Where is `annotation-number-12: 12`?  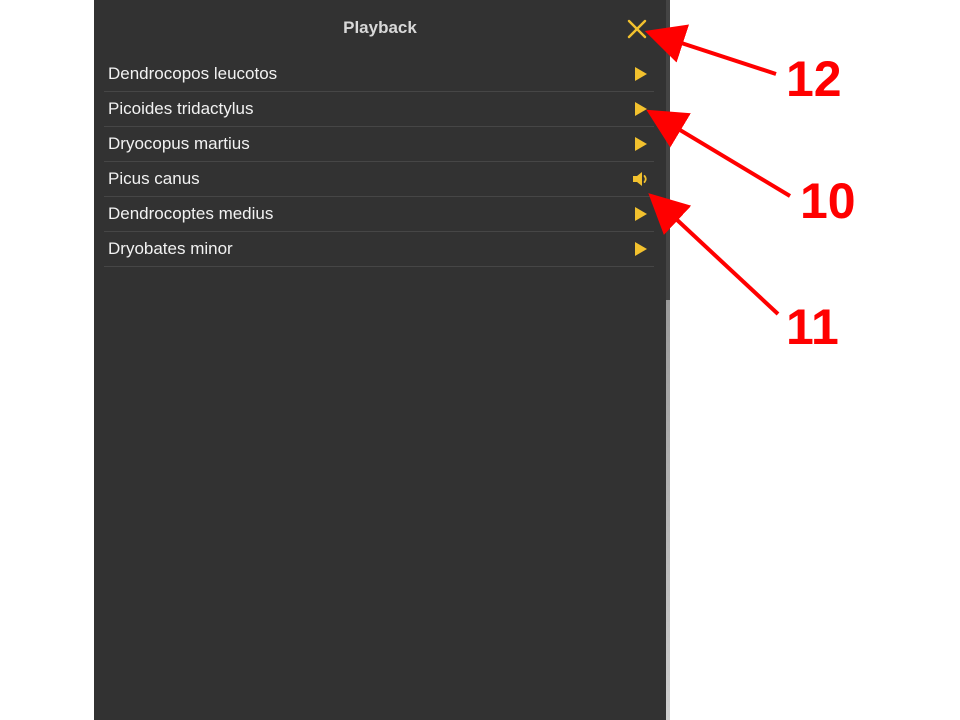
annotation-number-12: 12 is located at coordinates (814, 79).